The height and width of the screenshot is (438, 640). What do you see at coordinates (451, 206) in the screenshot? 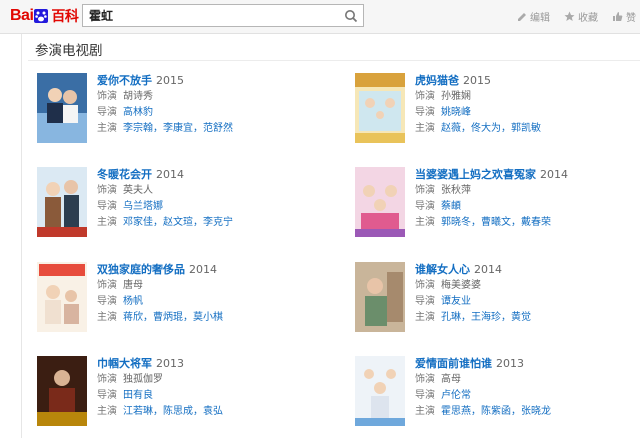
I see `director-link: 蔡頔` at bounding box center [451, 206].